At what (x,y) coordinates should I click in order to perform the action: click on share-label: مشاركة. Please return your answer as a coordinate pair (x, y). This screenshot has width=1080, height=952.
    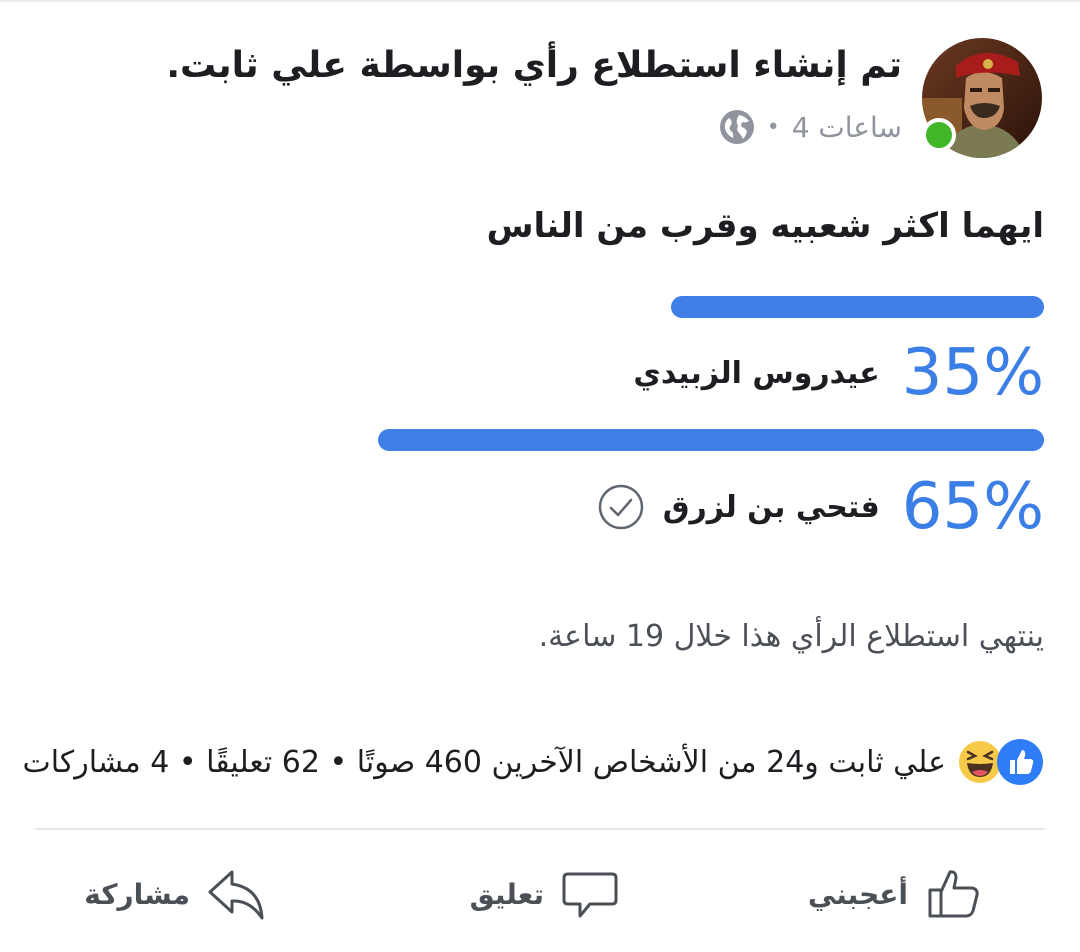
    Looking at the image, I should click on (137, 894).